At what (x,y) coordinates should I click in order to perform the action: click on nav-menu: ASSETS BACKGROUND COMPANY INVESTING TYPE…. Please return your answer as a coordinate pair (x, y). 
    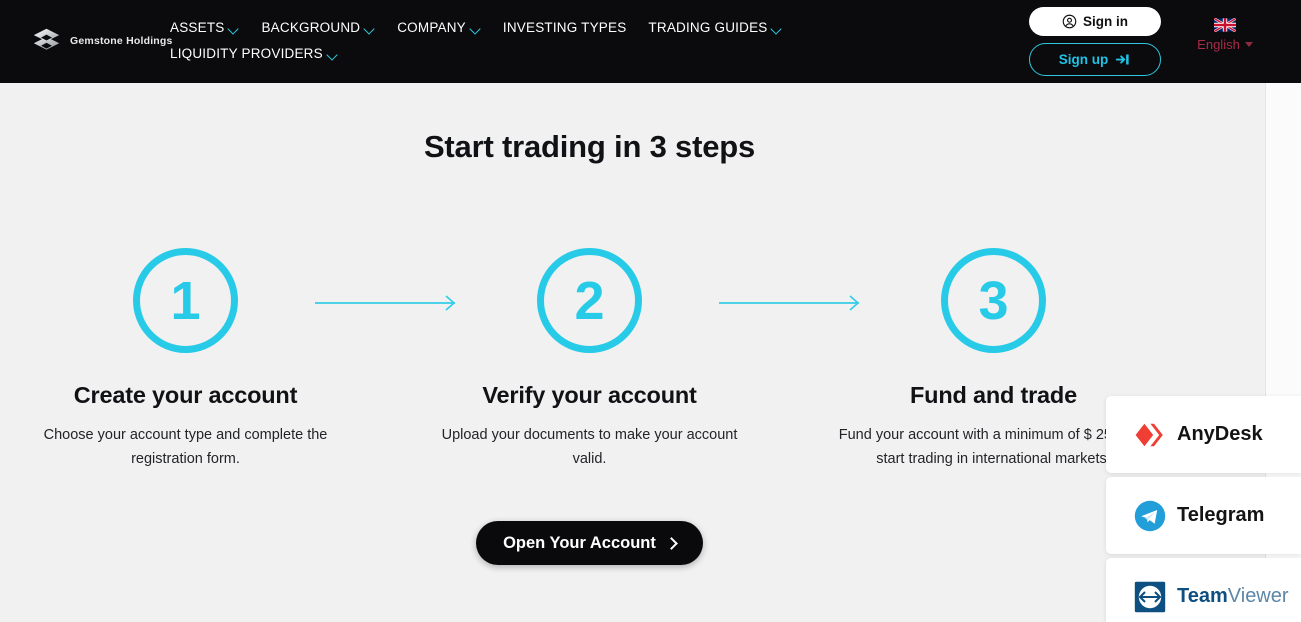
    Looking at the image, I should click on (520, 40).